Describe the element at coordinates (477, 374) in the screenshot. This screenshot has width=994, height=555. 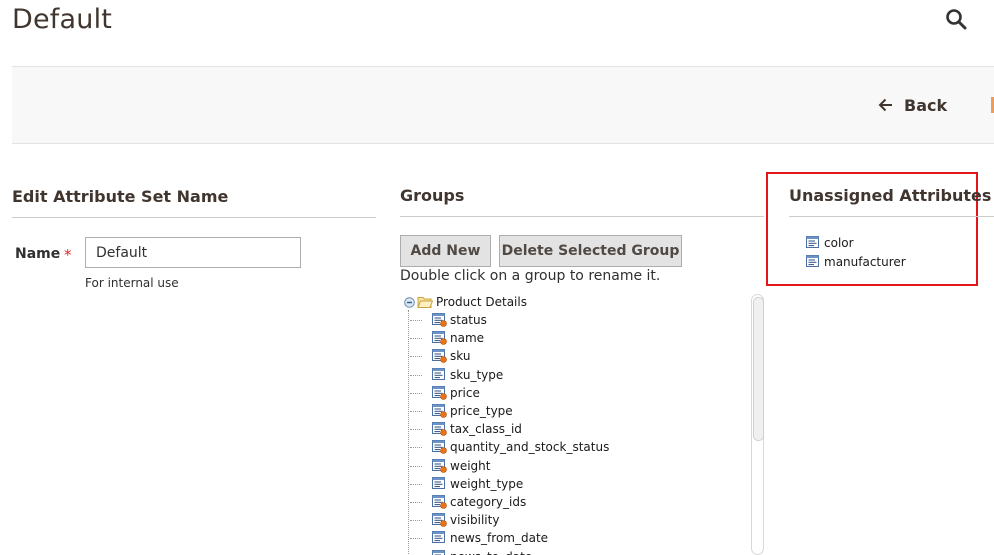
I see `tree-attribute-label: sku_type` at that location.